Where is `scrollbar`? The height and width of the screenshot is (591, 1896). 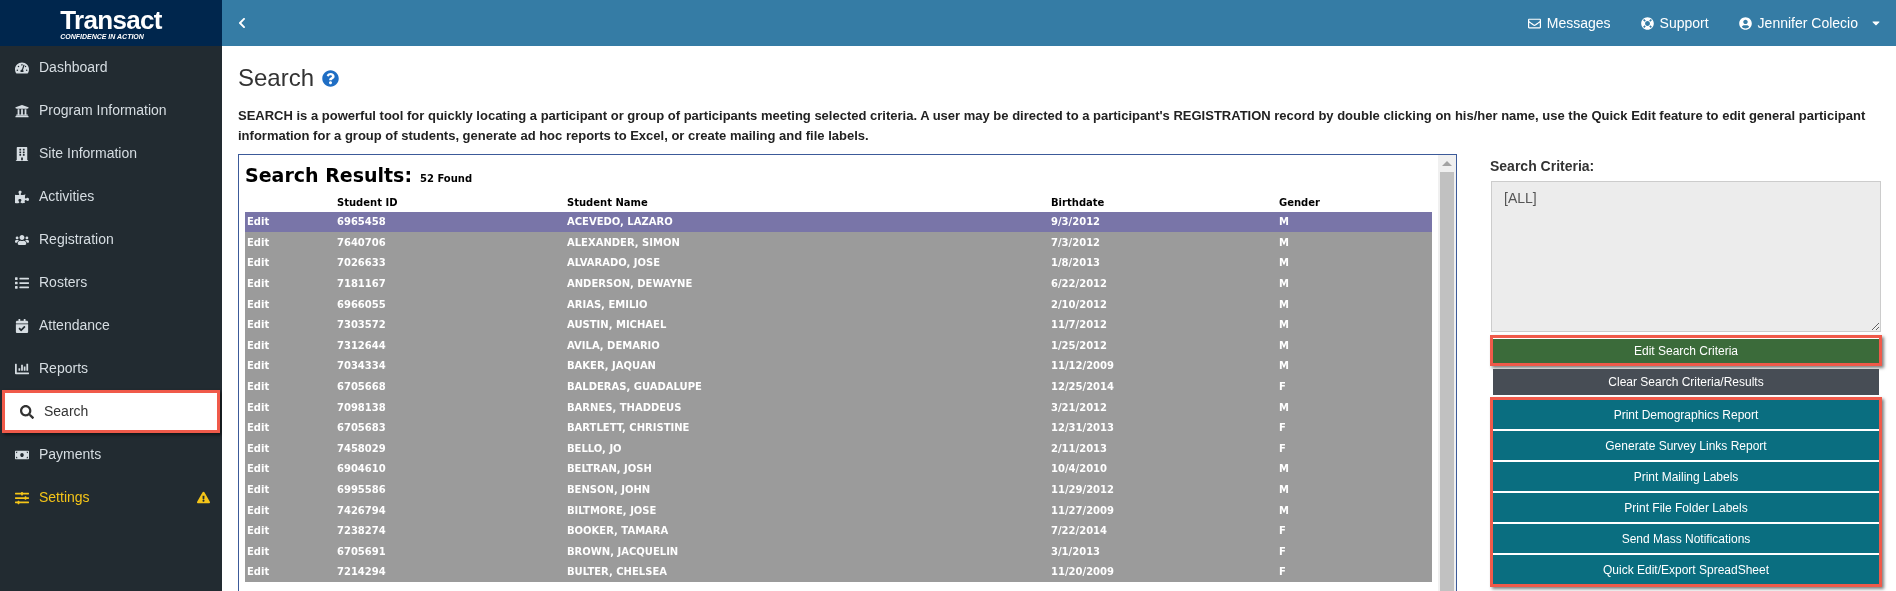 scrollbar is located at coordinates (1447, 373).